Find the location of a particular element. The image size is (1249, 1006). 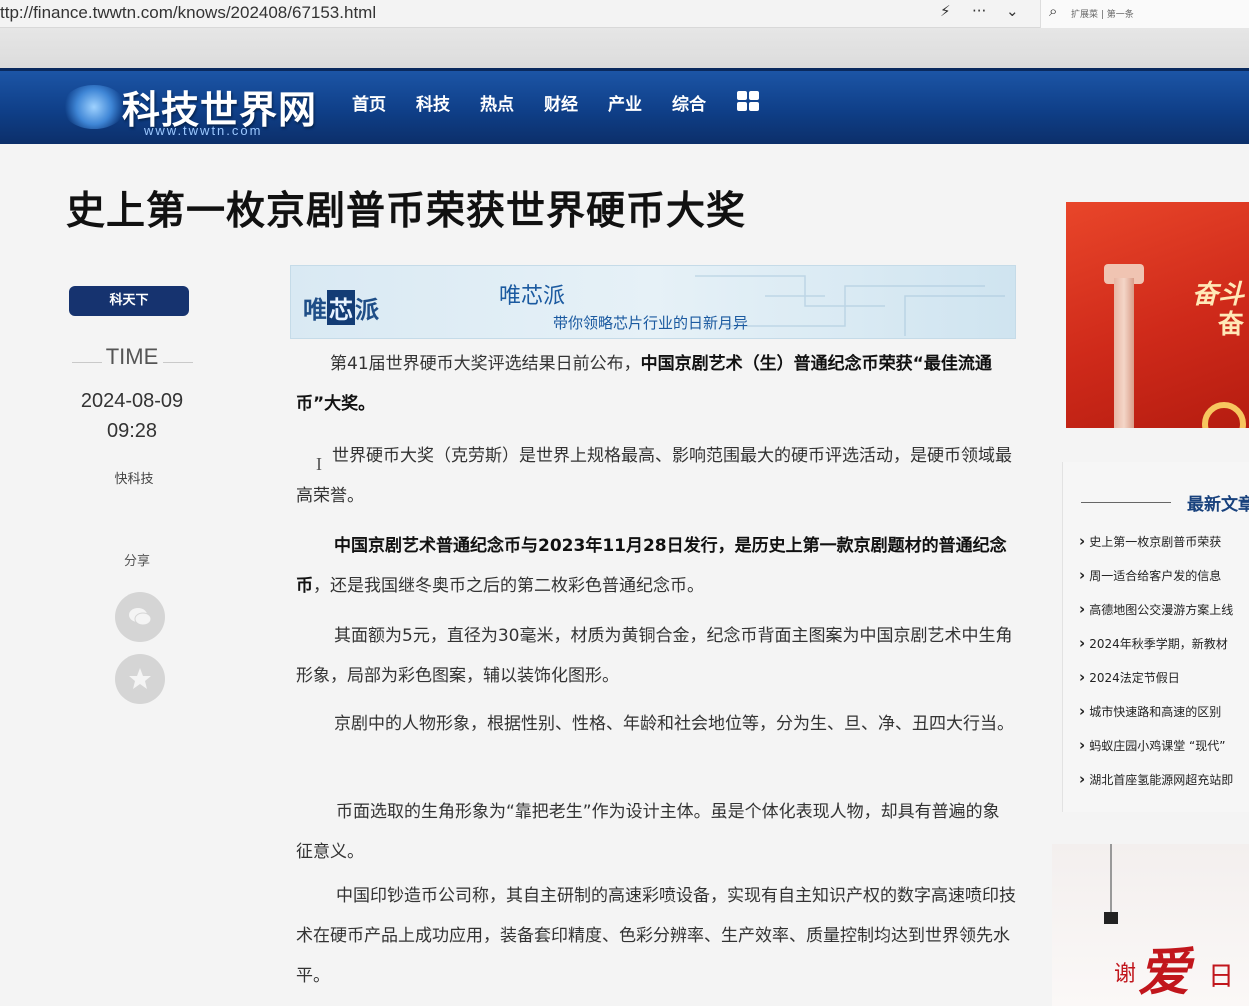

ad2-text-small: 谢 is located at coordinates (1125, 974).